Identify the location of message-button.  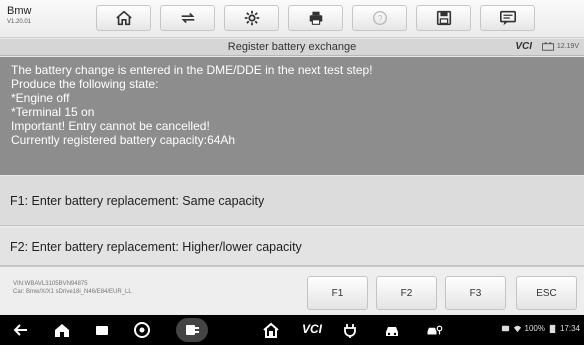
(507, 18).